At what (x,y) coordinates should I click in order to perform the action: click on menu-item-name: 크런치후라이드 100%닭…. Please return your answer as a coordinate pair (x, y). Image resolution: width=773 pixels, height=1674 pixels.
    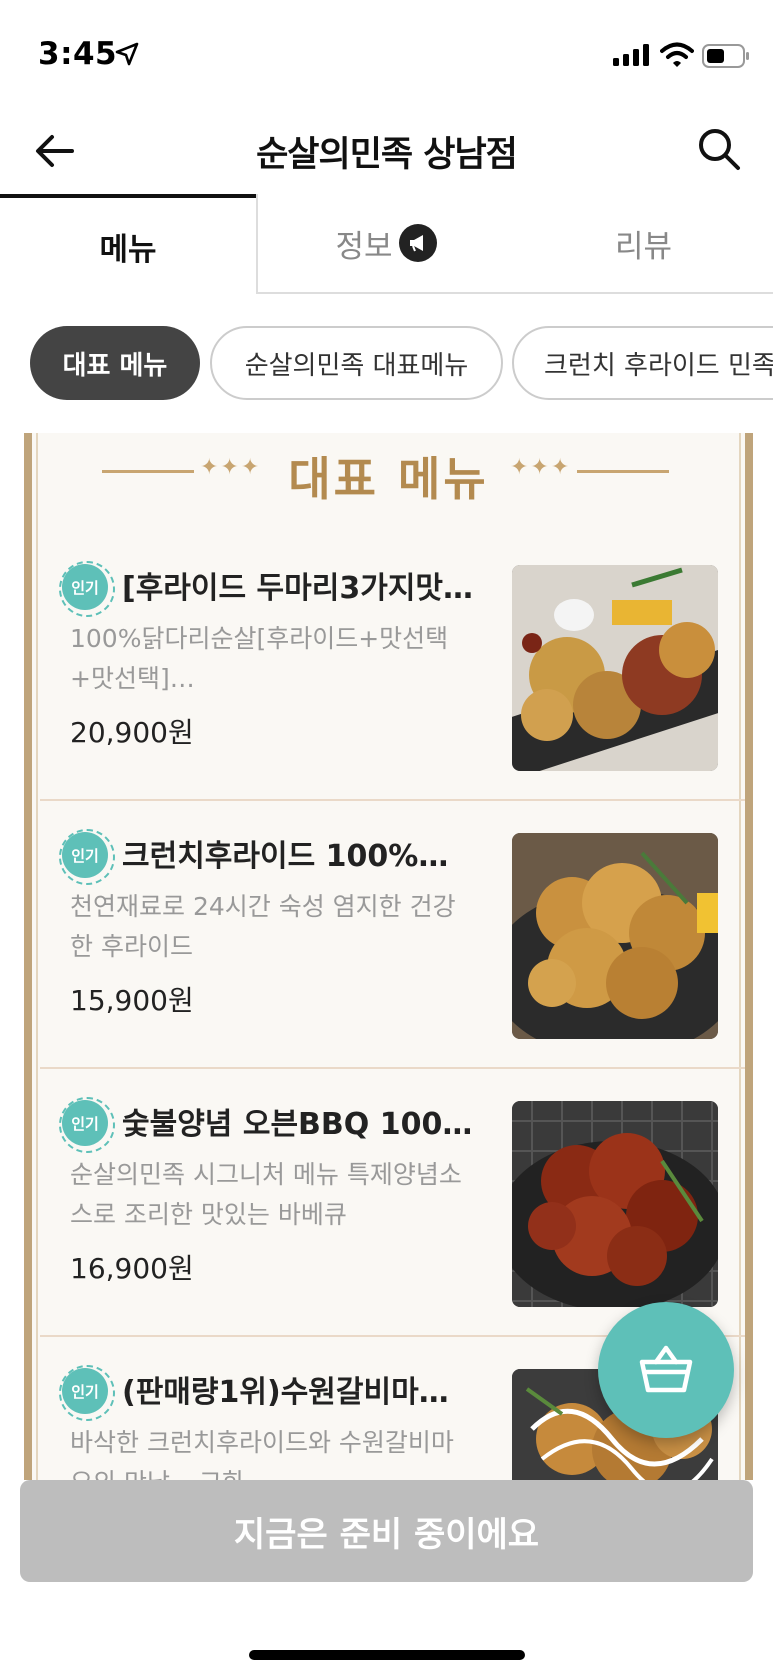
    Looking at the image, I should click on (298, 856).